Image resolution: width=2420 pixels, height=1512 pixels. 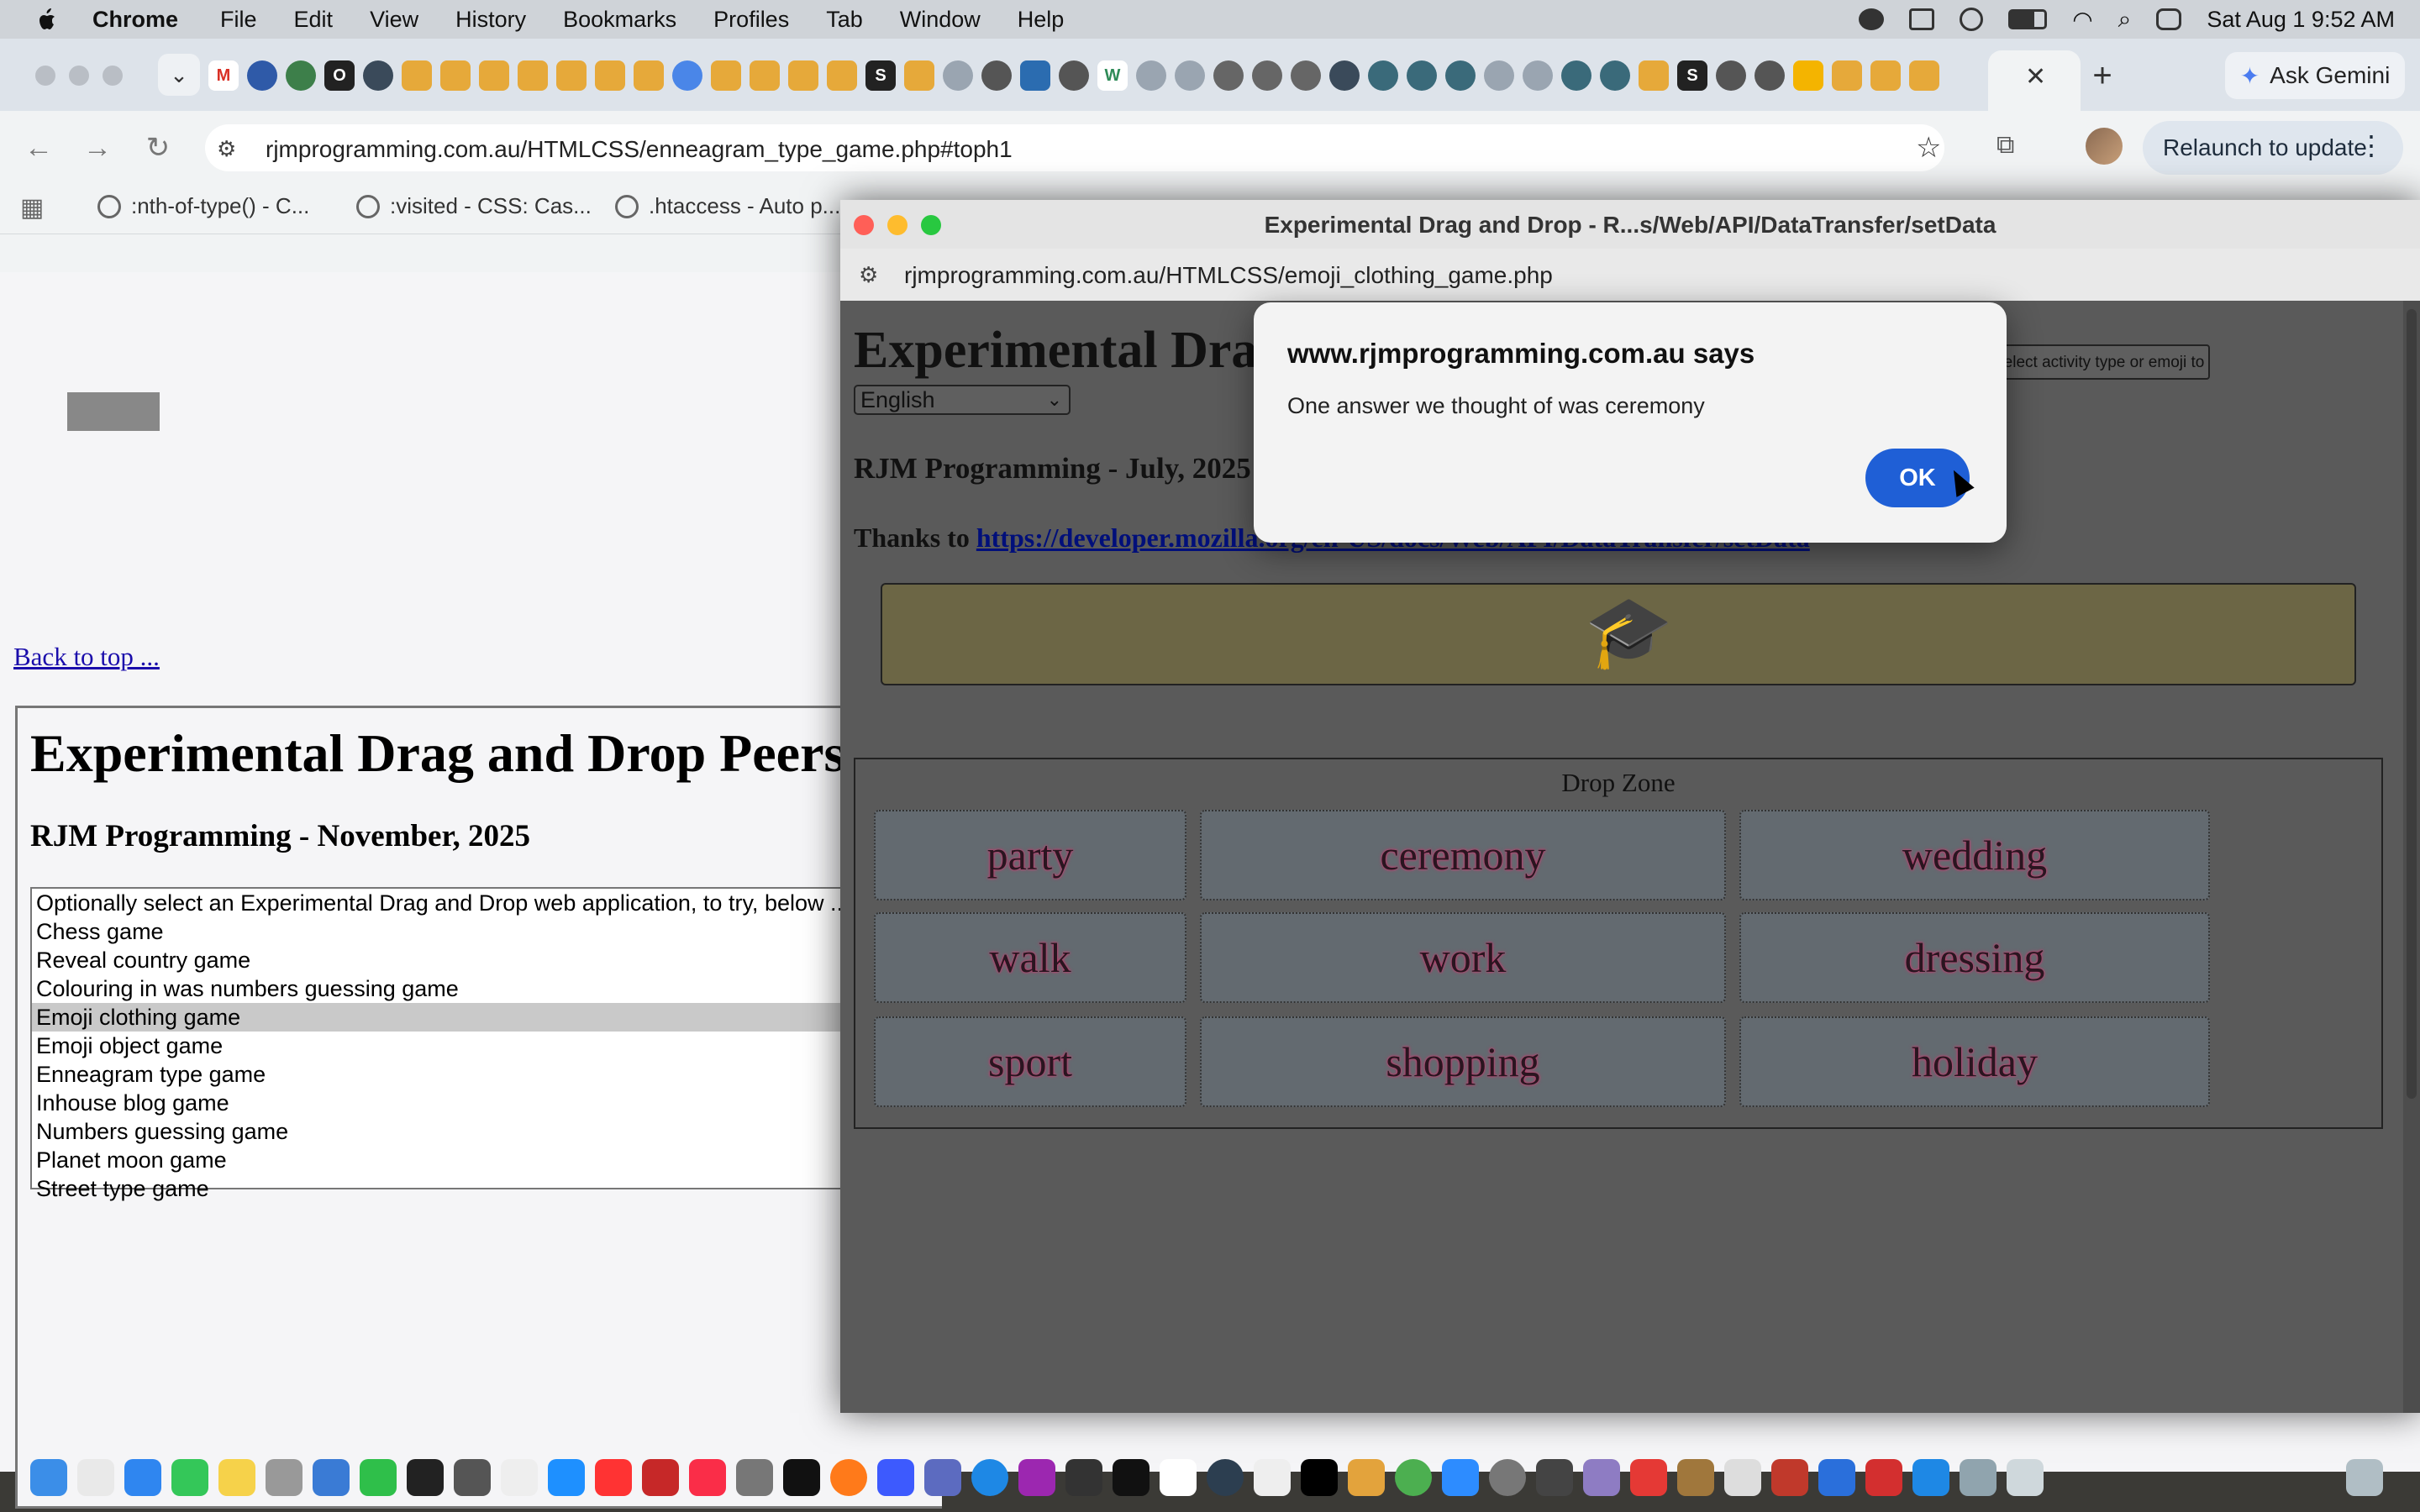 What do you see at coordinates (239, 20) in the screenshot?
I see `menu-file: File` at bounding box center [239, 20].